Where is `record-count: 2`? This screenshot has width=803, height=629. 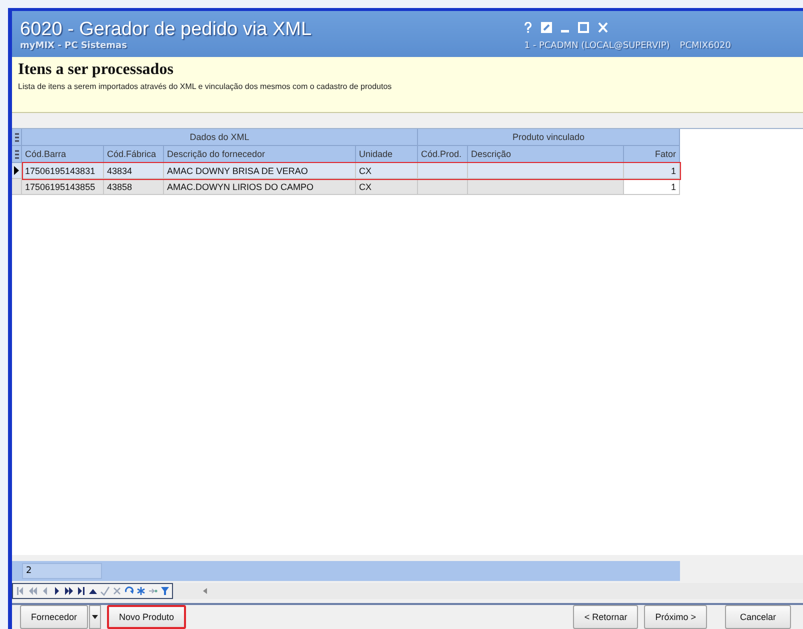
record-count: 2 is located at coordinates (62, 571).